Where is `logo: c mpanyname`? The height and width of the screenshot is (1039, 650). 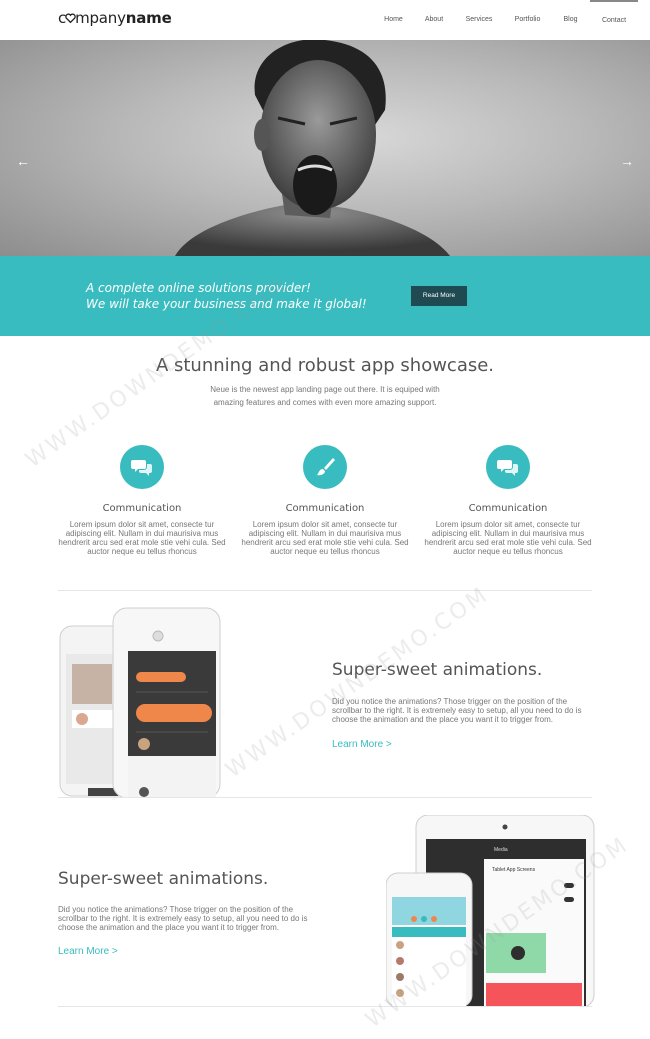
logo: c mpanyname is located at coordinates (115, 18).